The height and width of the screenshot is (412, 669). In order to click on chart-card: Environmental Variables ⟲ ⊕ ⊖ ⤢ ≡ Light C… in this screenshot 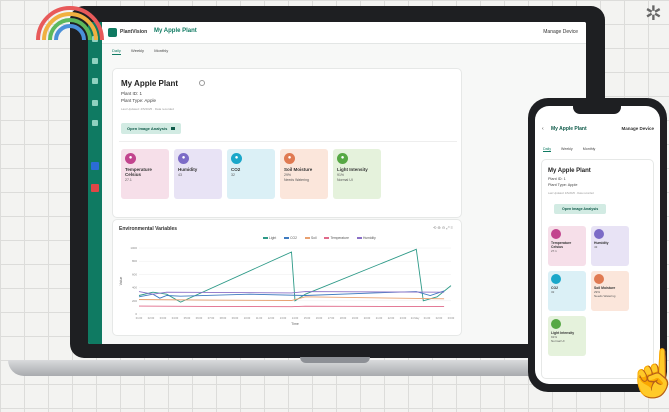, I will do `click(287, 277)`.